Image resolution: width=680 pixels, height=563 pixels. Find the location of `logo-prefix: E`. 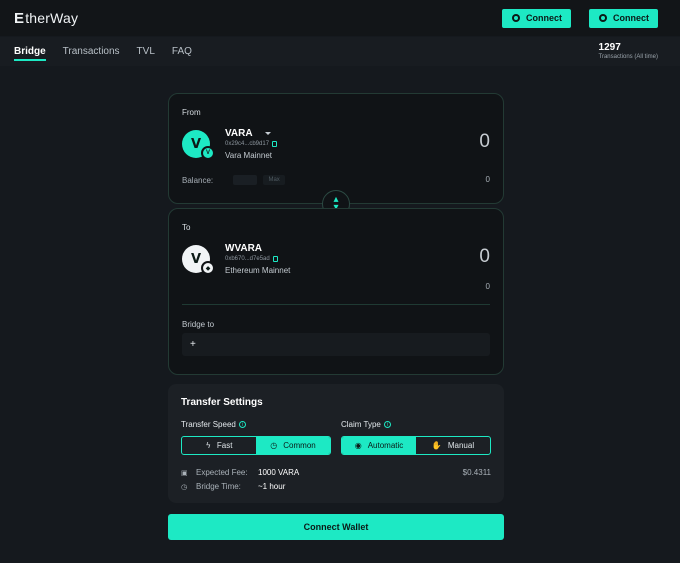

logo-prefix: E is located at coordinates (19, 18).